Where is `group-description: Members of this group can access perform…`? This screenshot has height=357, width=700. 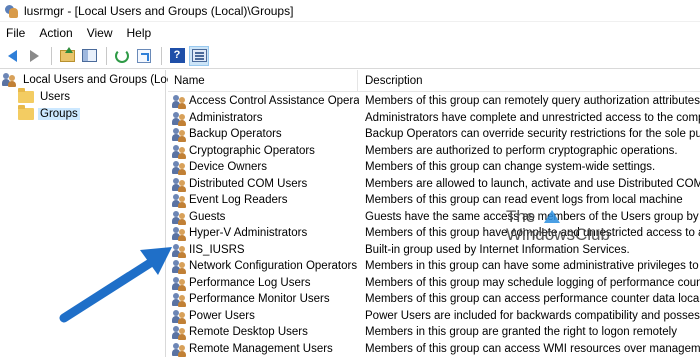 group-description: Members of this group can access perform… is located at coordinates (532, 299).